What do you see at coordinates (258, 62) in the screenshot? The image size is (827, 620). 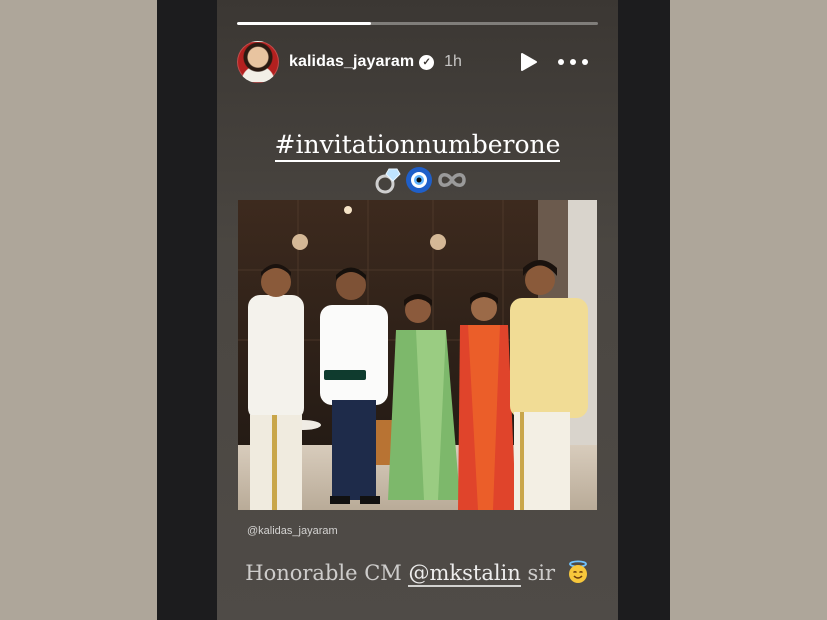 I see `avatar` at bounding box center [258, 62].